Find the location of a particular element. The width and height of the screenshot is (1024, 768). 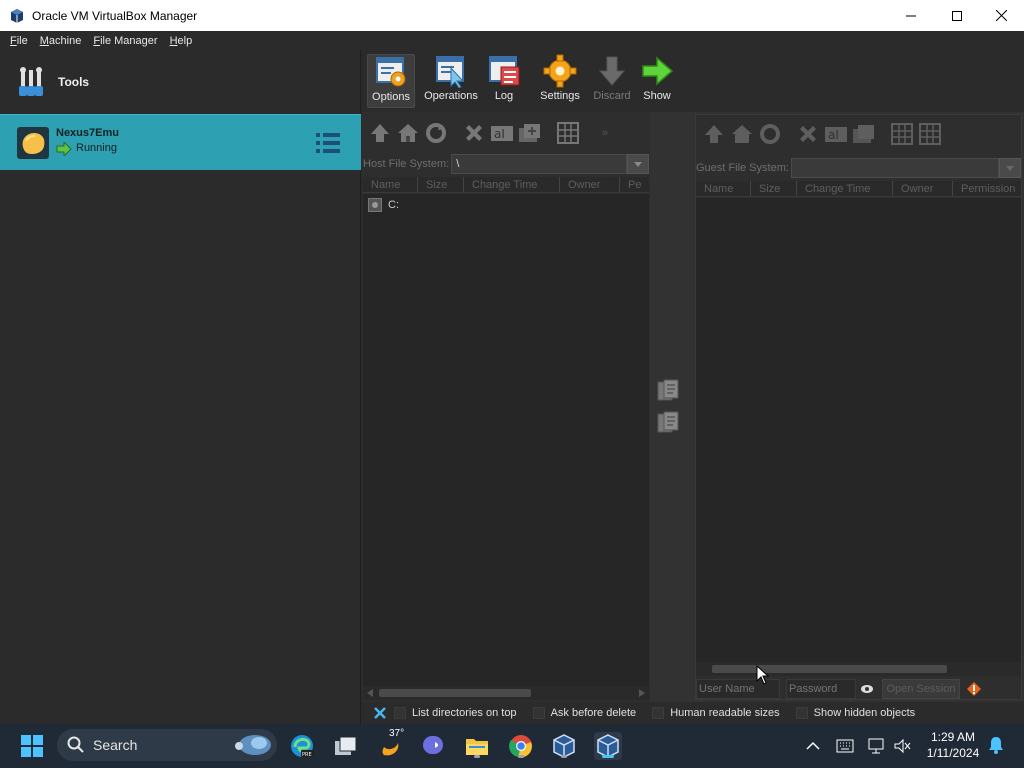

host-col-name: Name is located at coordinates (390, 184).